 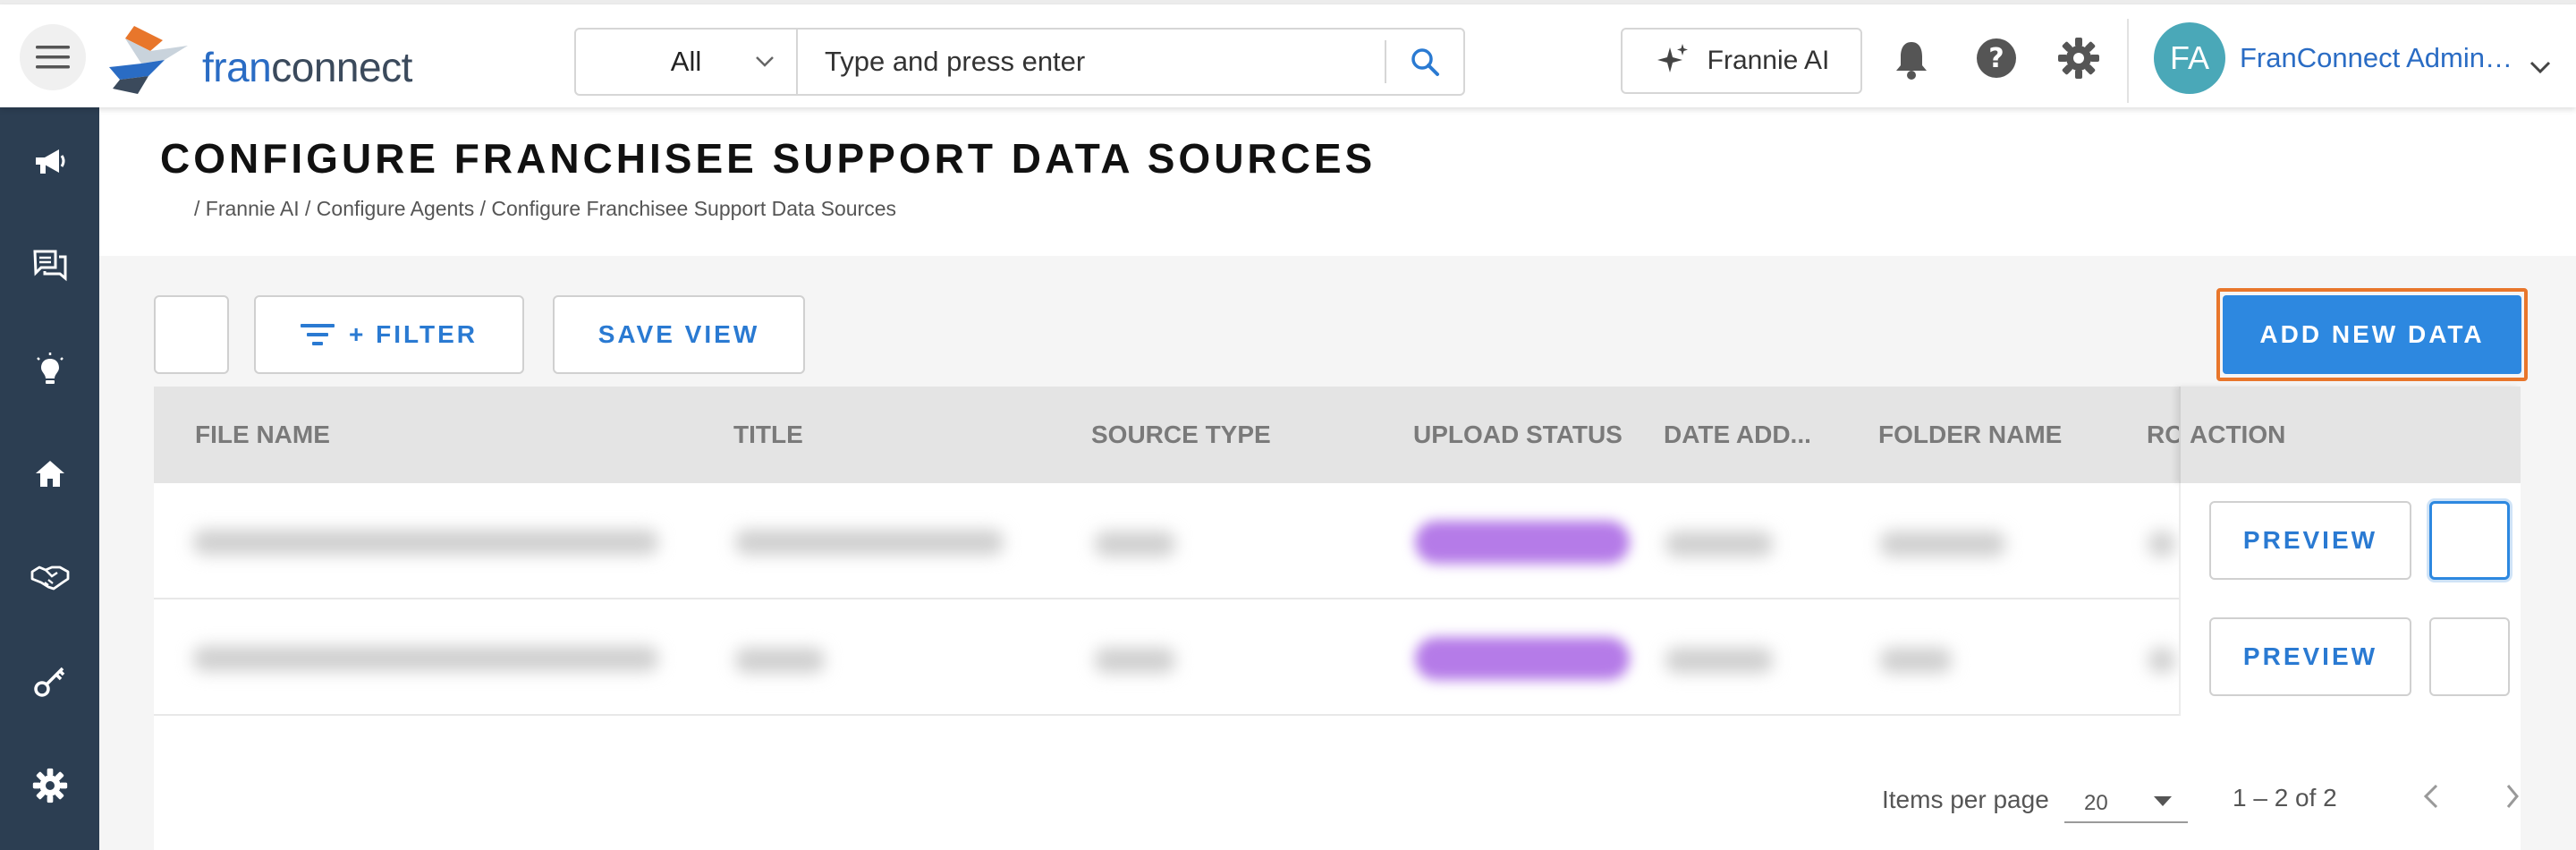 What do you see at coordinates (317, 334) in the screenshot?
I see `filter-icon` at bounding box center [317, 334].